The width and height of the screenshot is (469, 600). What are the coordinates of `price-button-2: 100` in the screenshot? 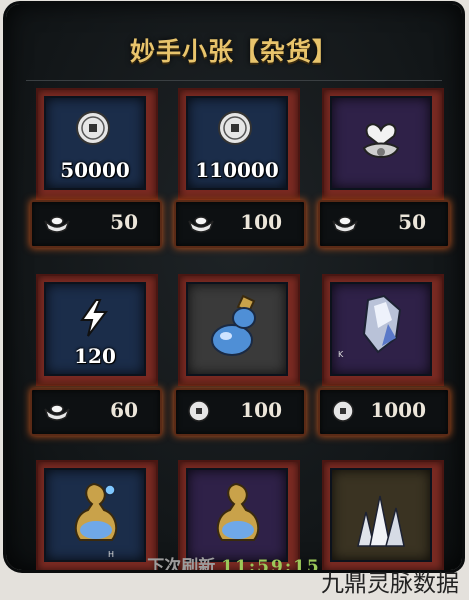 It's located at (240, 224).